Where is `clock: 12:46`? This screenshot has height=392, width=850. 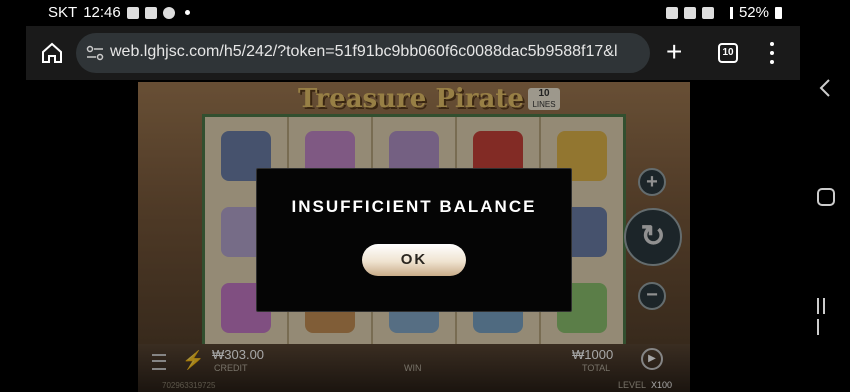
clock: 12:46 is located at coordinates (102, 12).